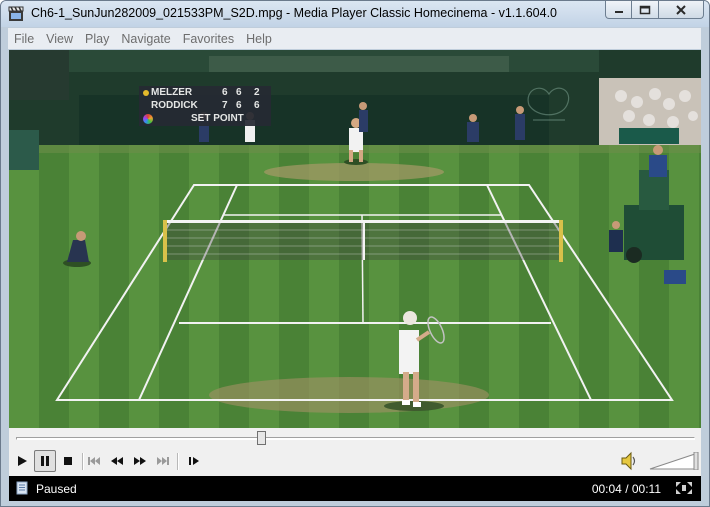 This screenshot has height=507, width=710. I want to click on play-icon, so click(22, 461).